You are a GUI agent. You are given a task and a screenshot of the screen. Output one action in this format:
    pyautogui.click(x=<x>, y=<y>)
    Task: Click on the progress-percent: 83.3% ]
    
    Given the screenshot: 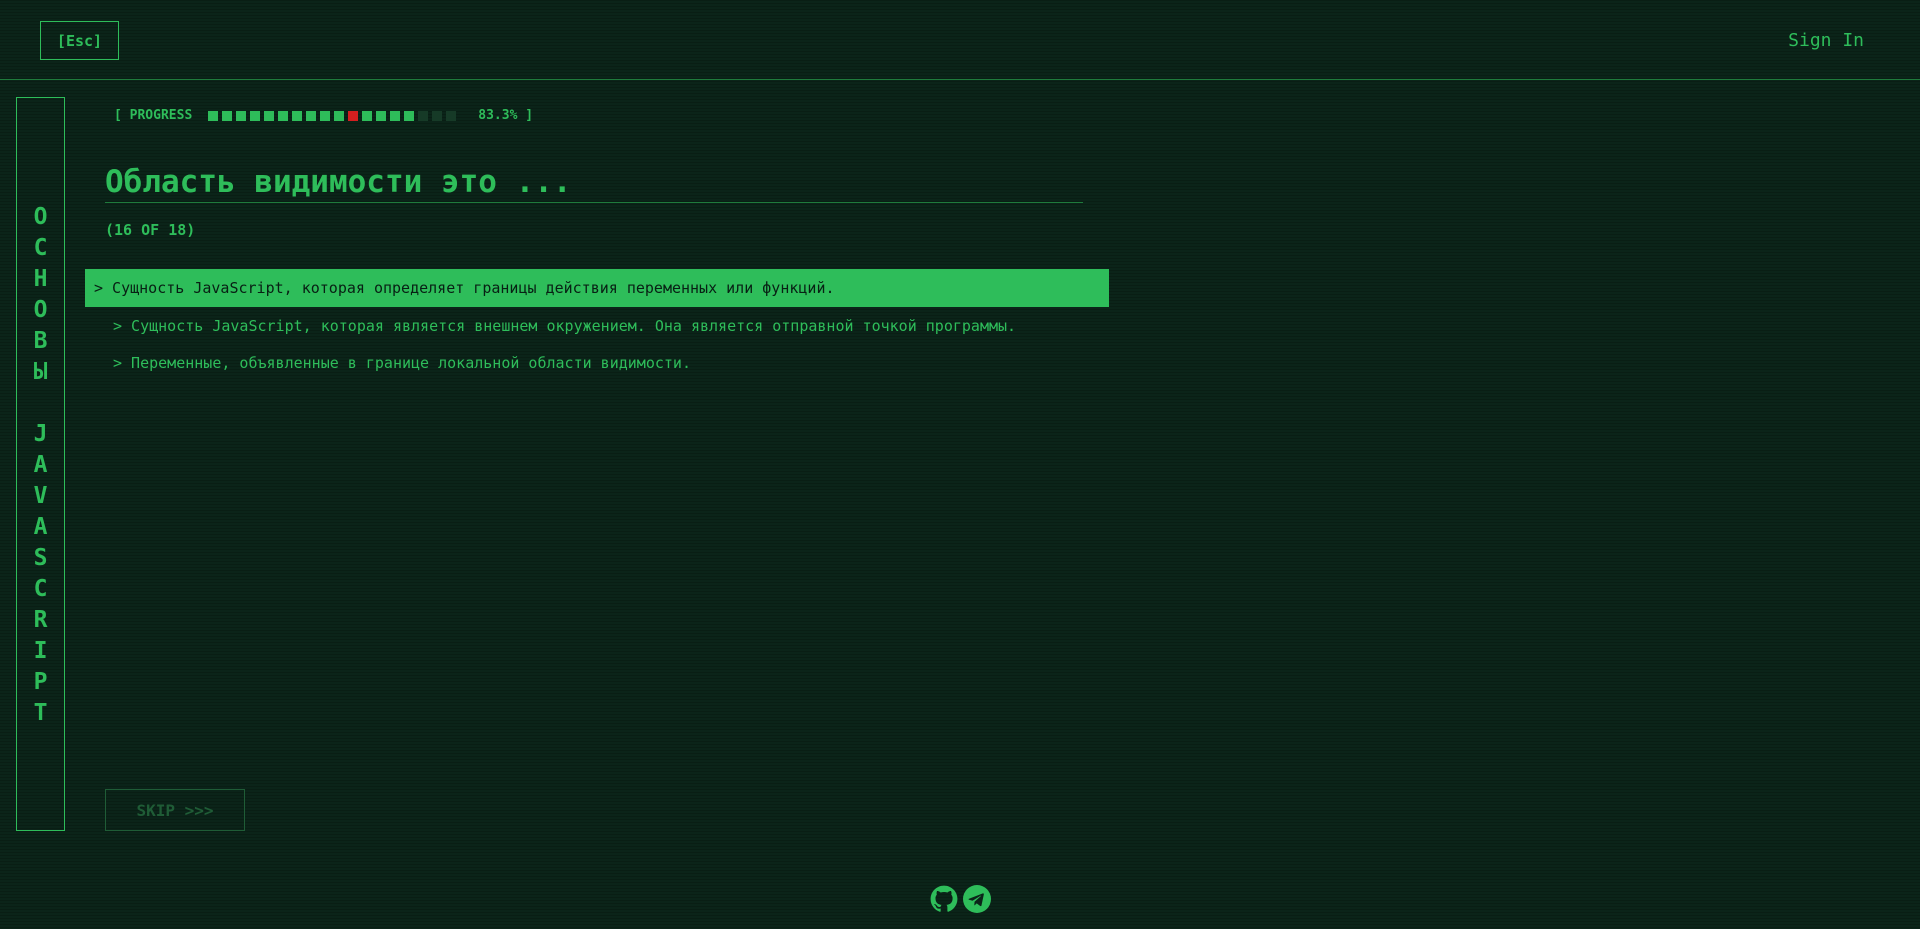 What is the action you would take?
    pyautogui.click(x=506, y=115)
    